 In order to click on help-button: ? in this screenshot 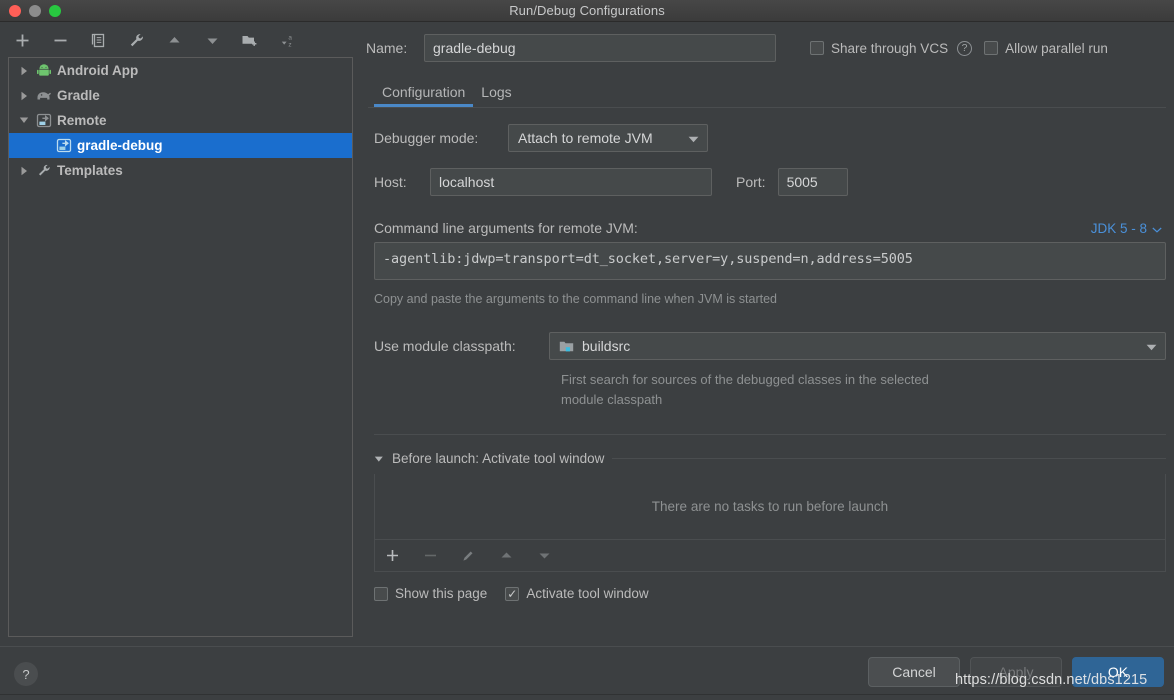, I will do `click(26, 674)`.